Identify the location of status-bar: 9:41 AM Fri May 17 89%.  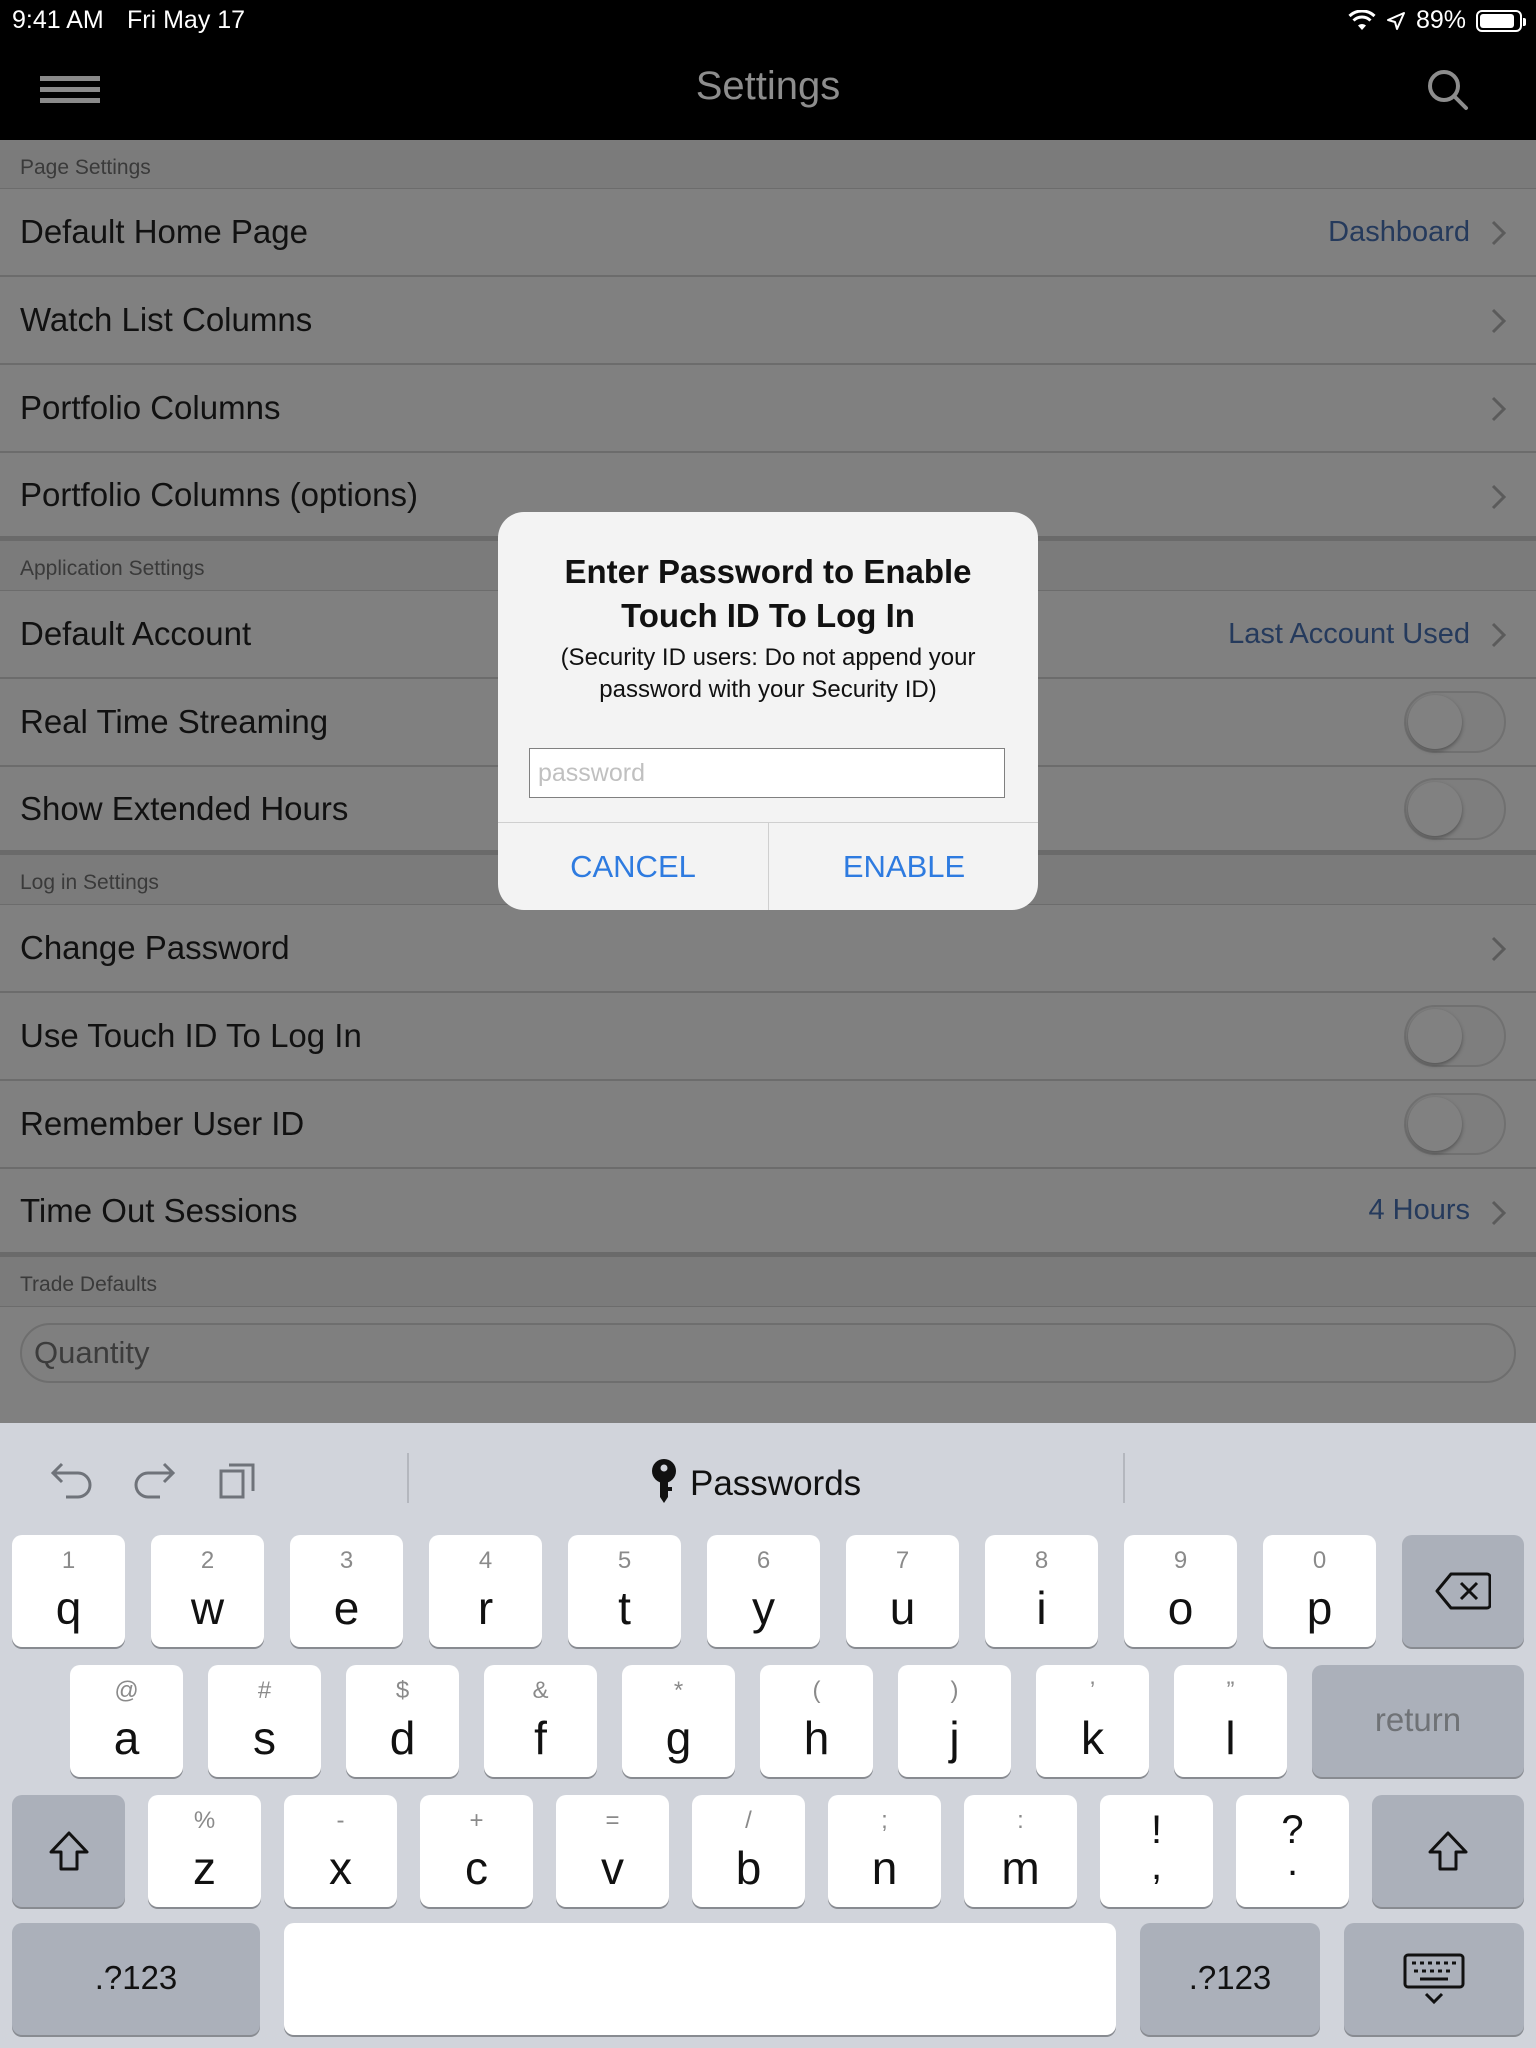
(768, 20).